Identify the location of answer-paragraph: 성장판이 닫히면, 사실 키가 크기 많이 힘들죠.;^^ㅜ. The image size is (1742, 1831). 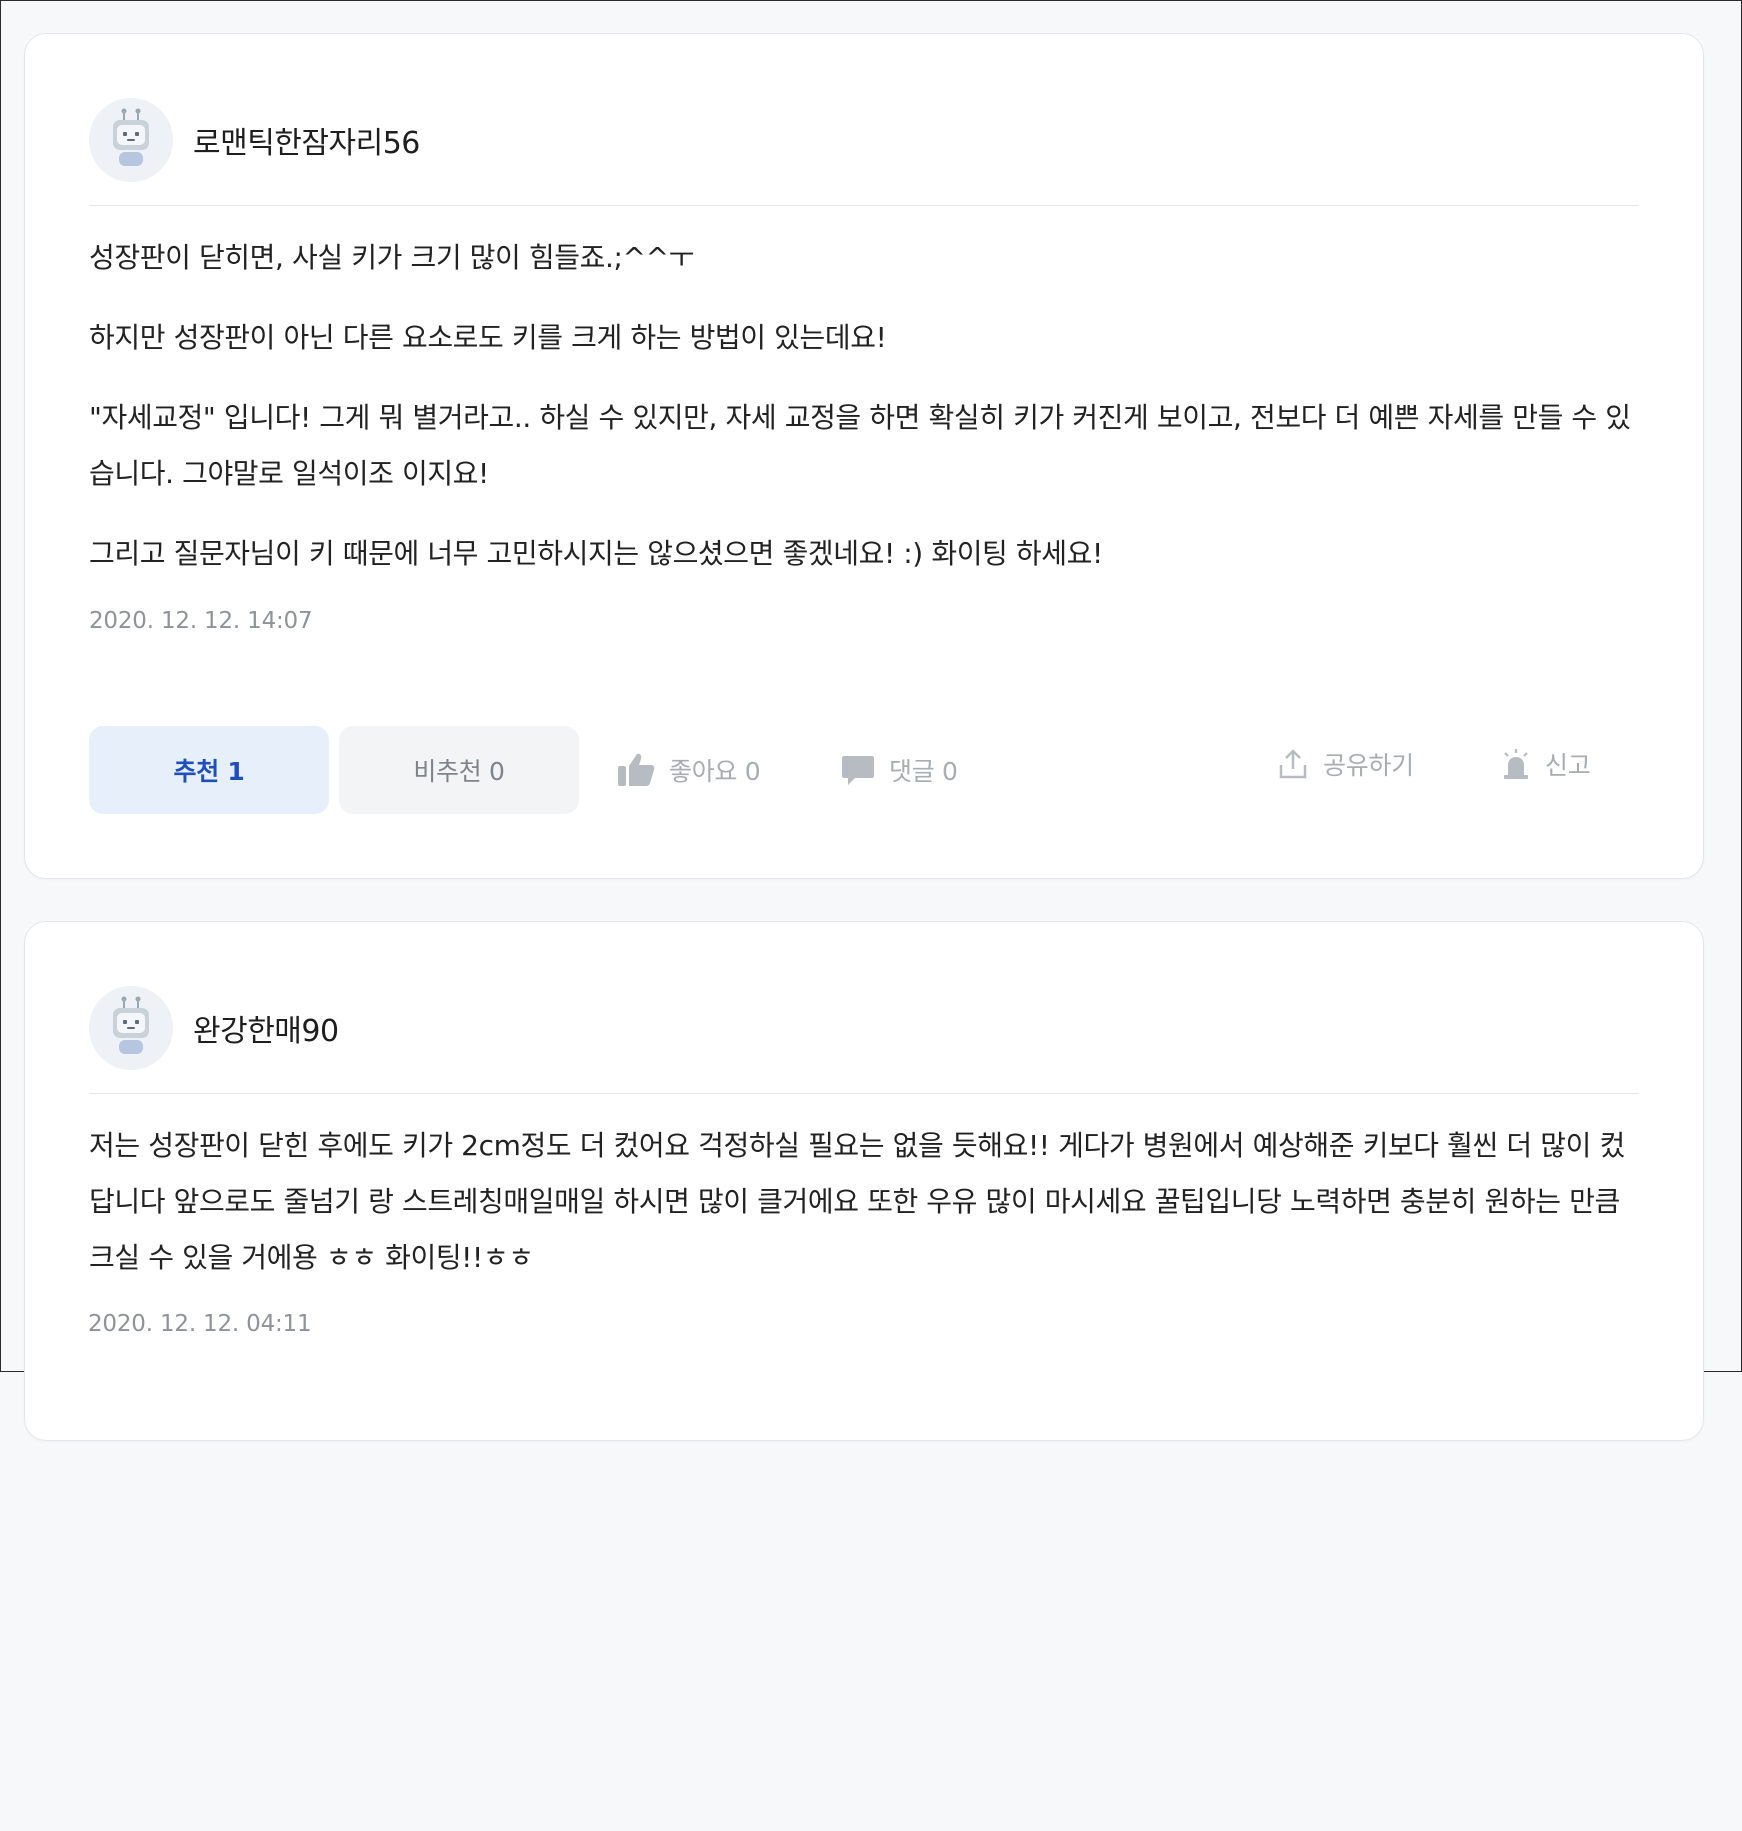
(392, 257).